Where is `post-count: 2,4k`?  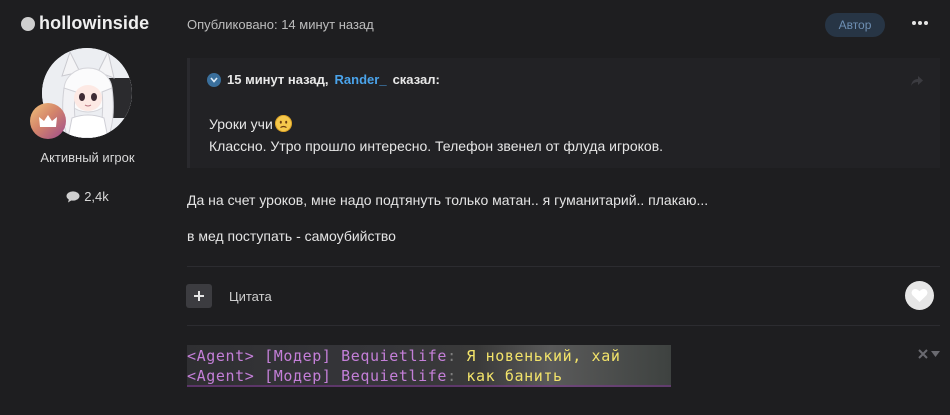
post-count: 2,4k is located at coordinates (87, 196).